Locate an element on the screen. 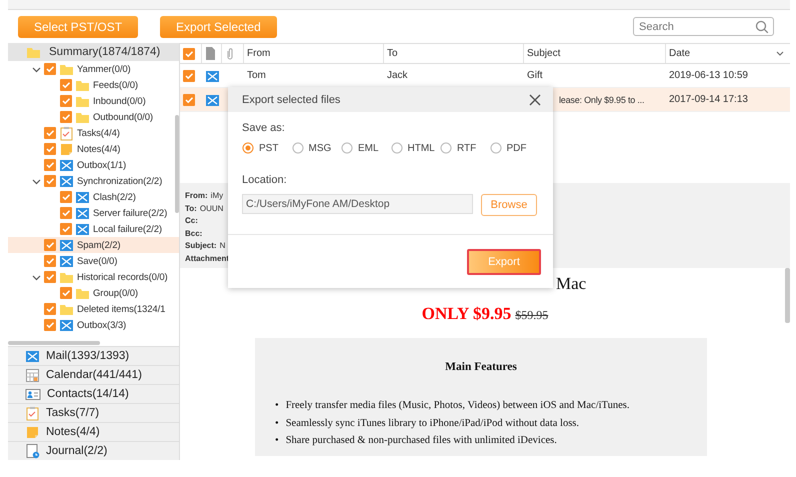 This screenshot has height=477, width=796. radio-label: HTML is located at coordinates (421, 148).